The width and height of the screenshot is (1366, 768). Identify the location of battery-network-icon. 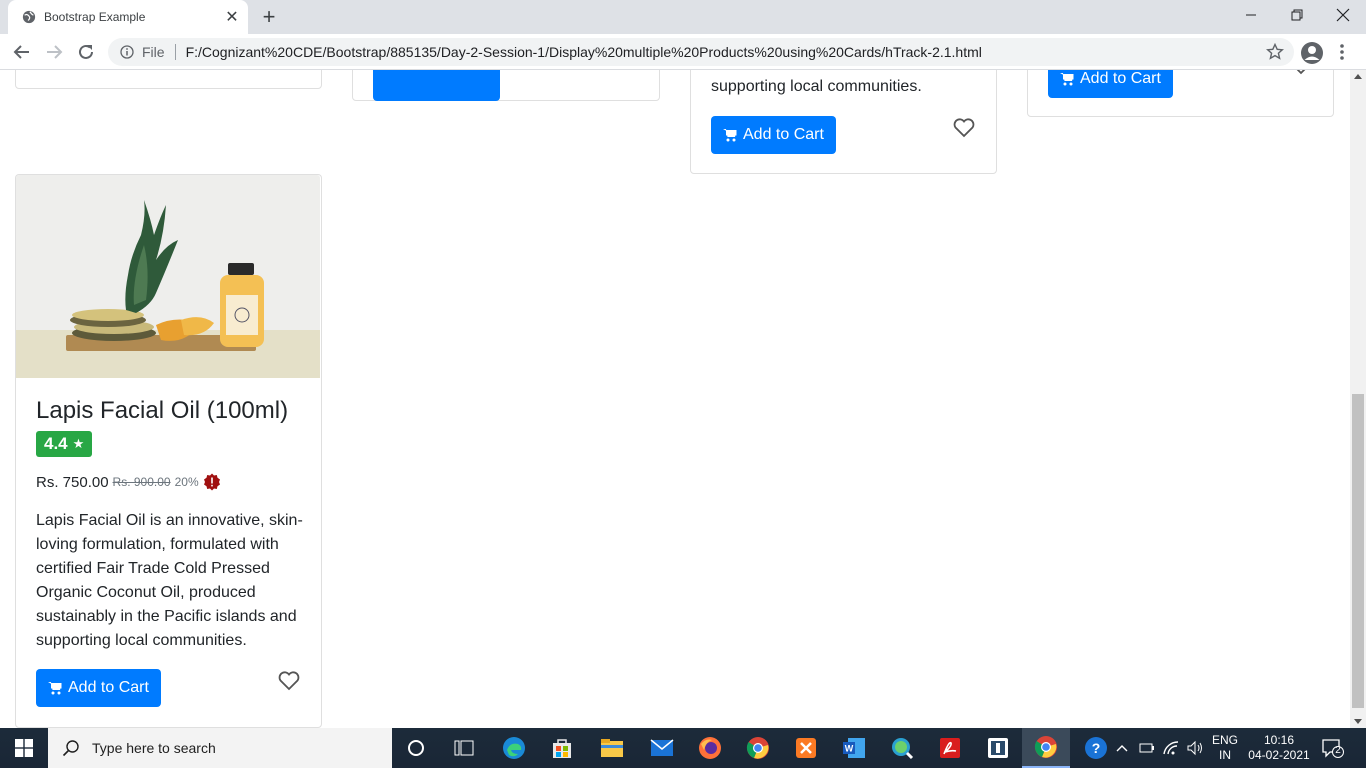
(1147, 748).